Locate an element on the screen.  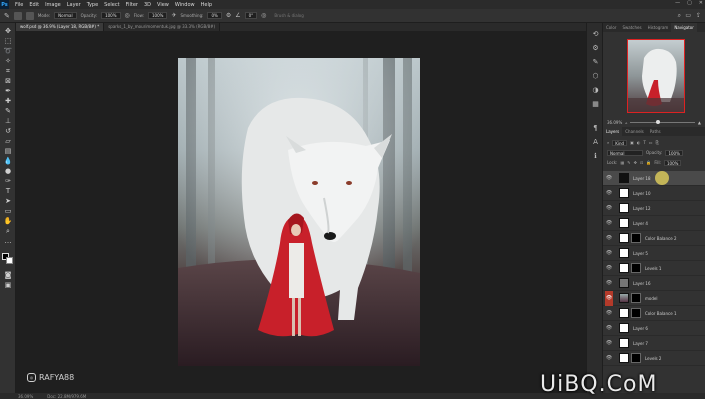
filter-smart-icon: ⎘ is located at coordinates (657, 142).